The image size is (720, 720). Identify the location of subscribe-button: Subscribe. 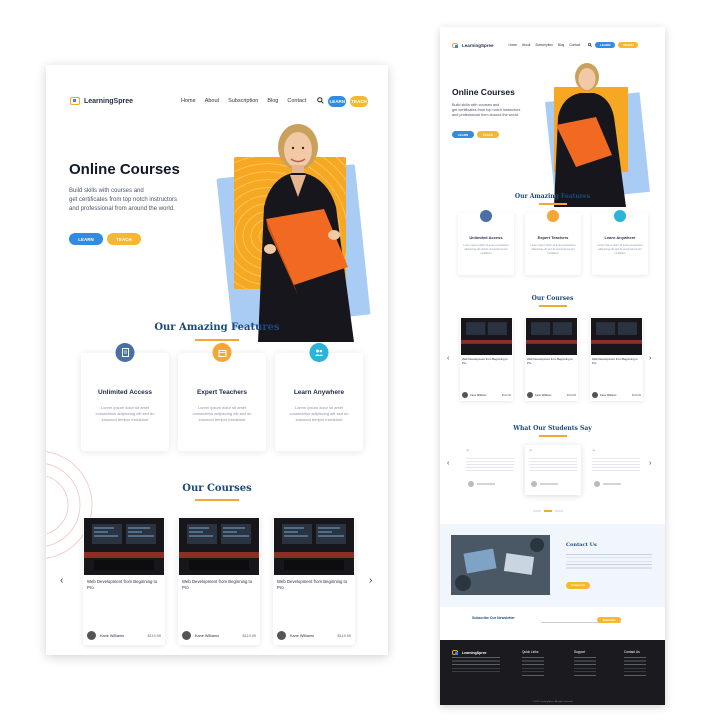
(609, 620).